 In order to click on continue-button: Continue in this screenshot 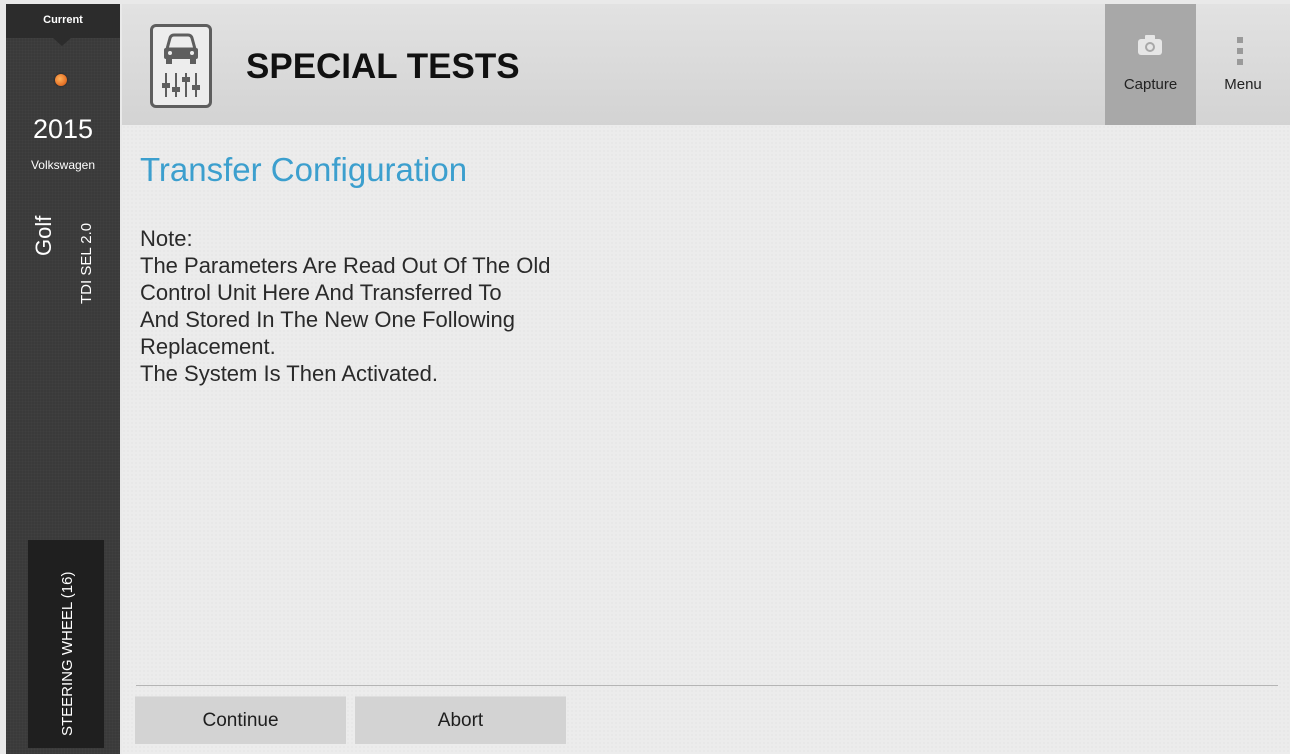, I will do `click(240, 720)`.